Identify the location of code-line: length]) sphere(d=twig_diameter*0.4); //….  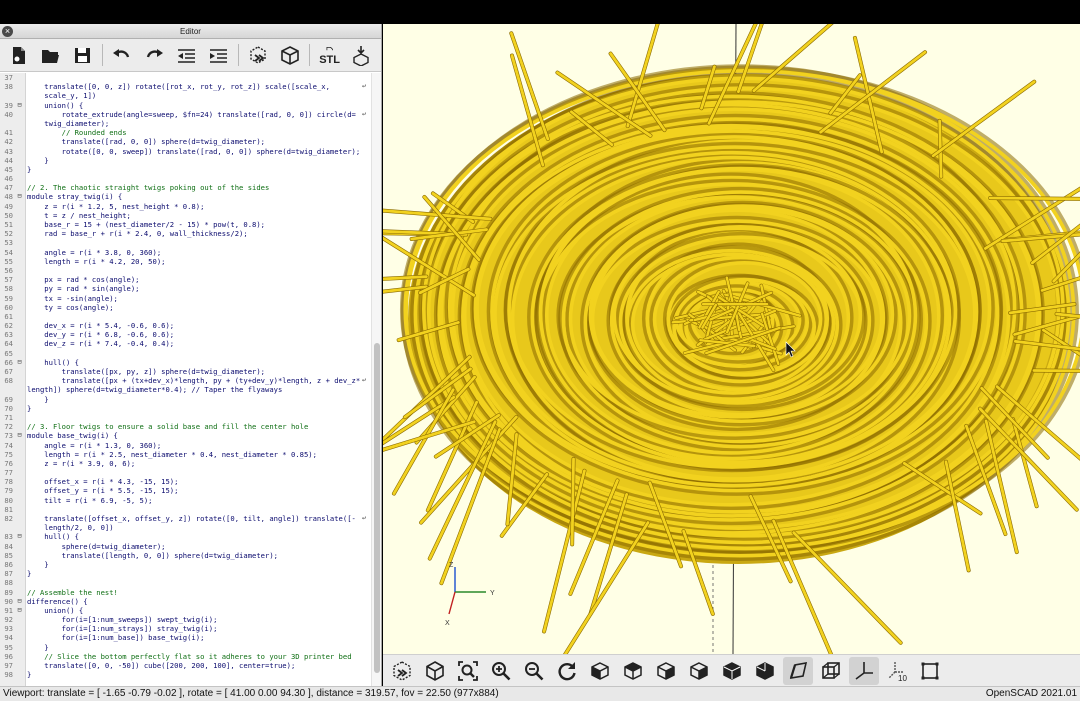
(186, 389).